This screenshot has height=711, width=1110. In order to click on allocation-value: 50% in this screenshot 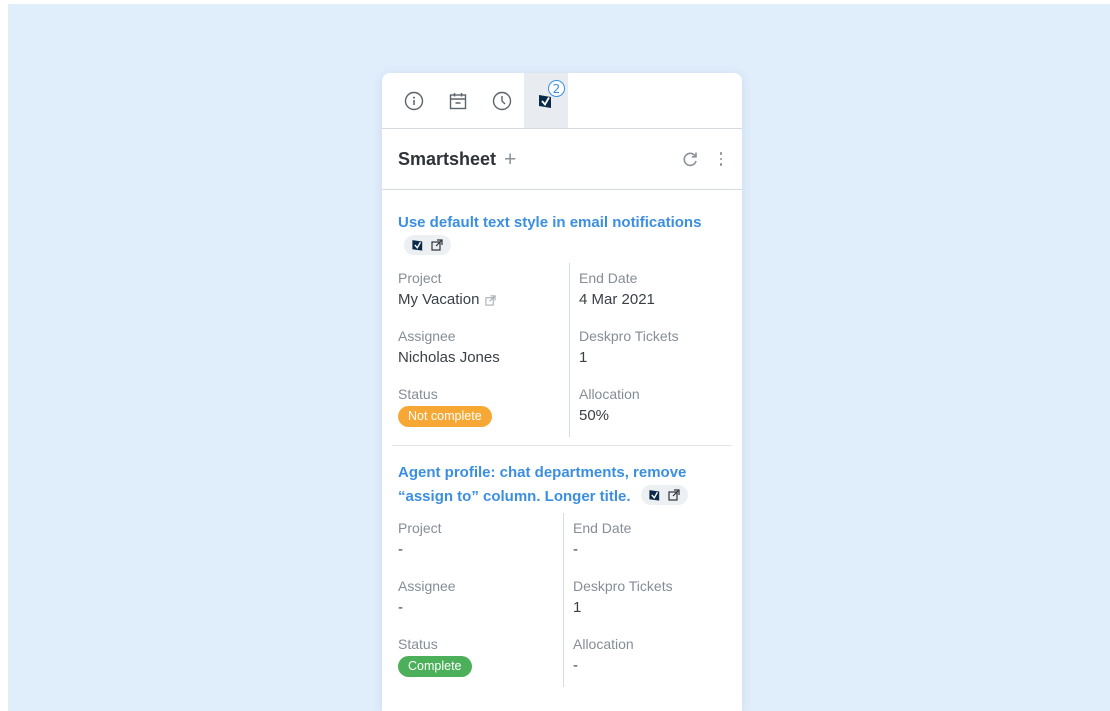, I will do `click(594, 415)`.